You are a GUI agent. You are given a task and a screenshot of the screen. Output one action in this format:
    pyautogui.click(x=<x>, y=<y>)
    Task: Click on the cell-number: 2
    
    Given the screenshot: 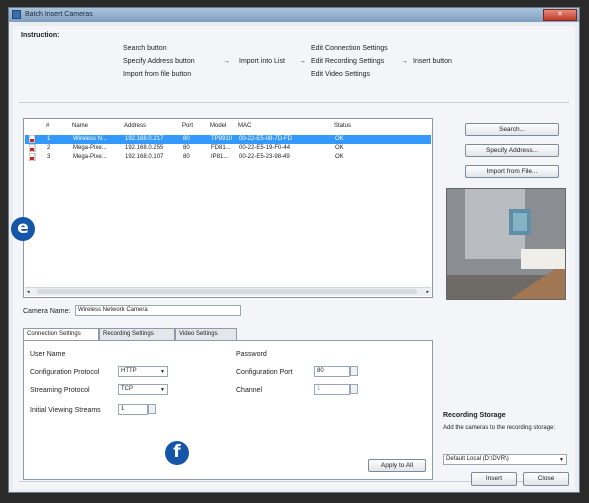 What is the action you would take?
    pyautogui.click(x=49, y=148)
    